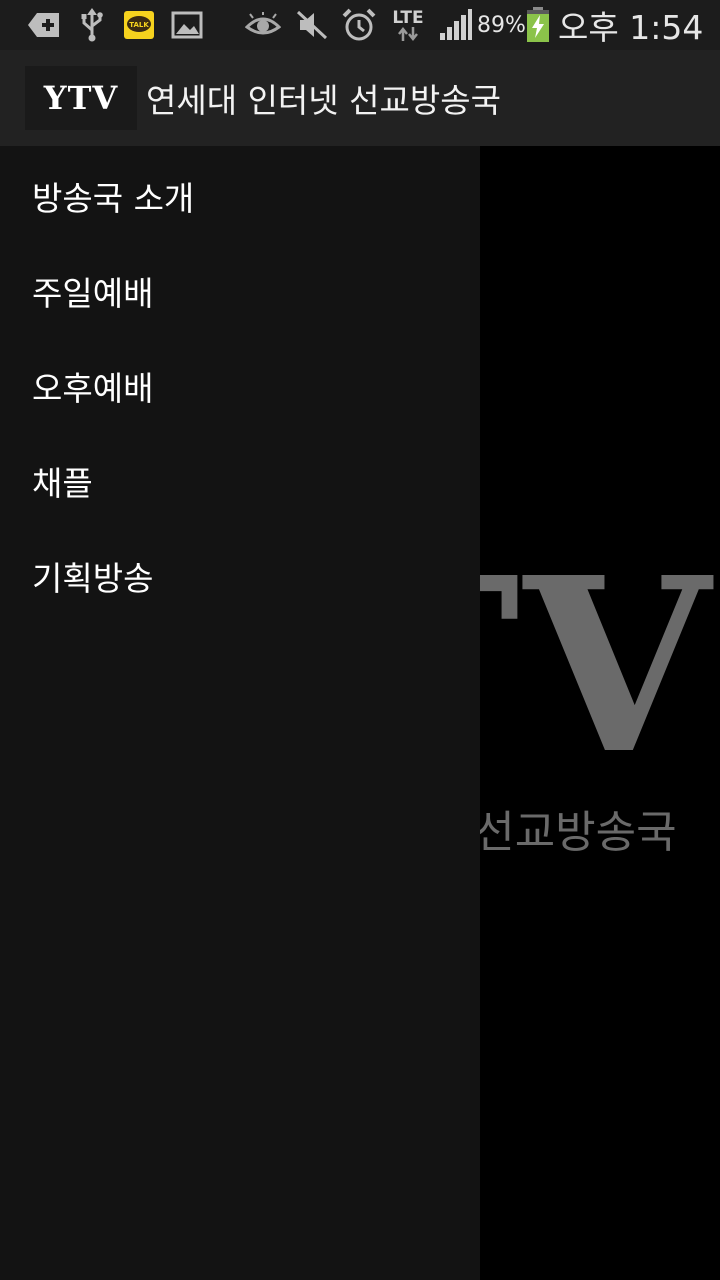  I want to click on app-logo: YTV, so click(81, 98).